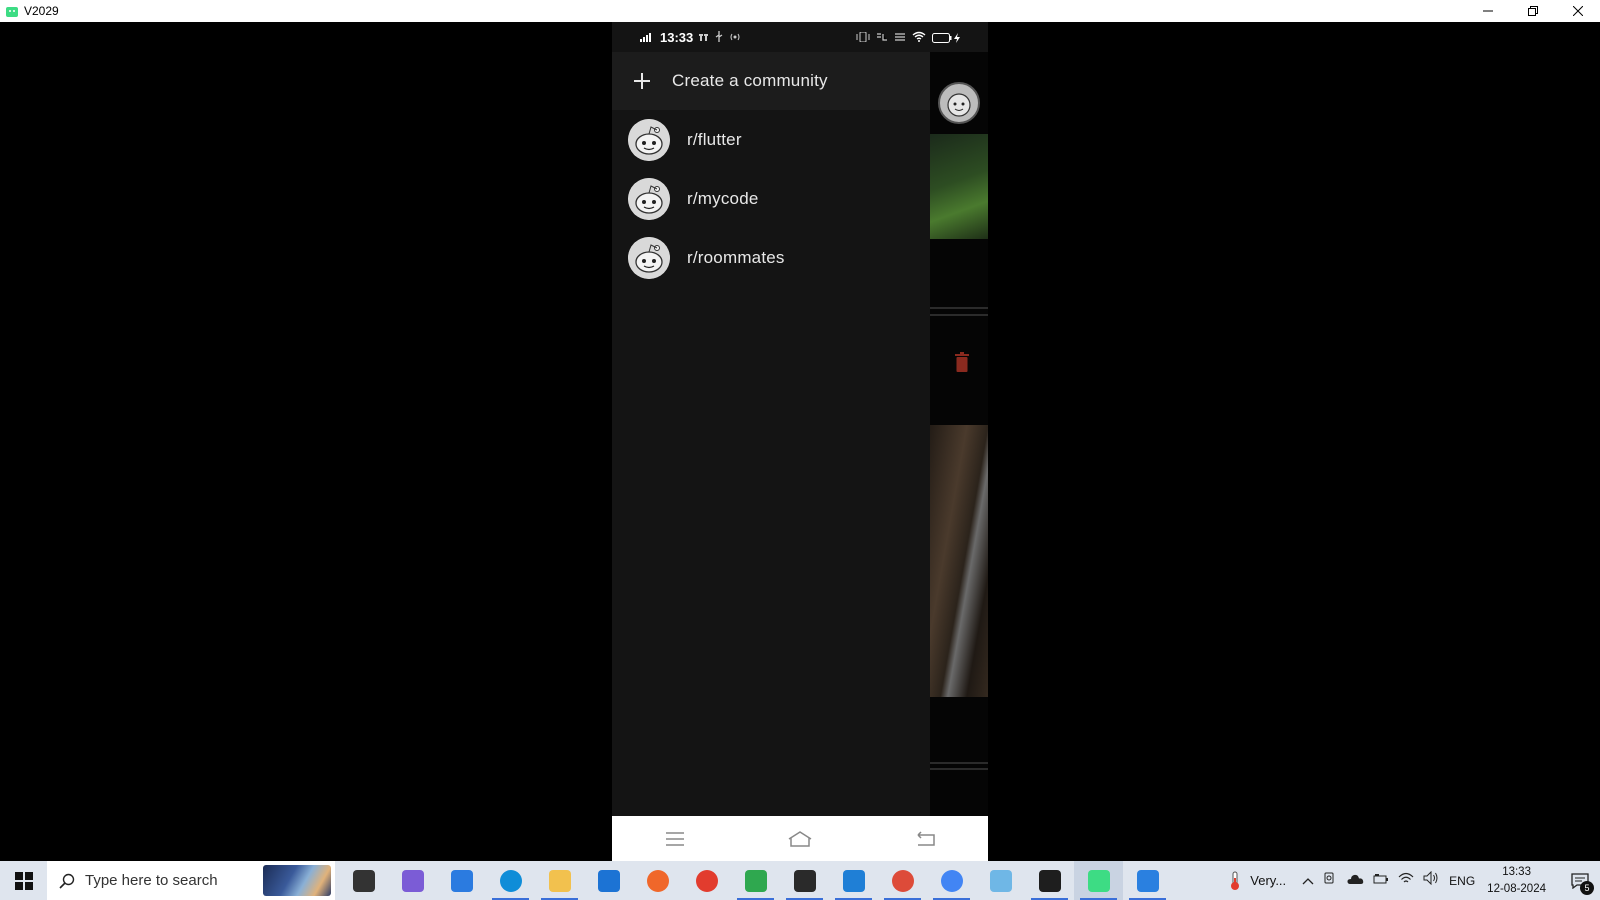 This screenshot has width=1600, height=900. Describe the element at coordinates (1308, 881) in the screenshot. I see `chevron-up-icon` at that location.